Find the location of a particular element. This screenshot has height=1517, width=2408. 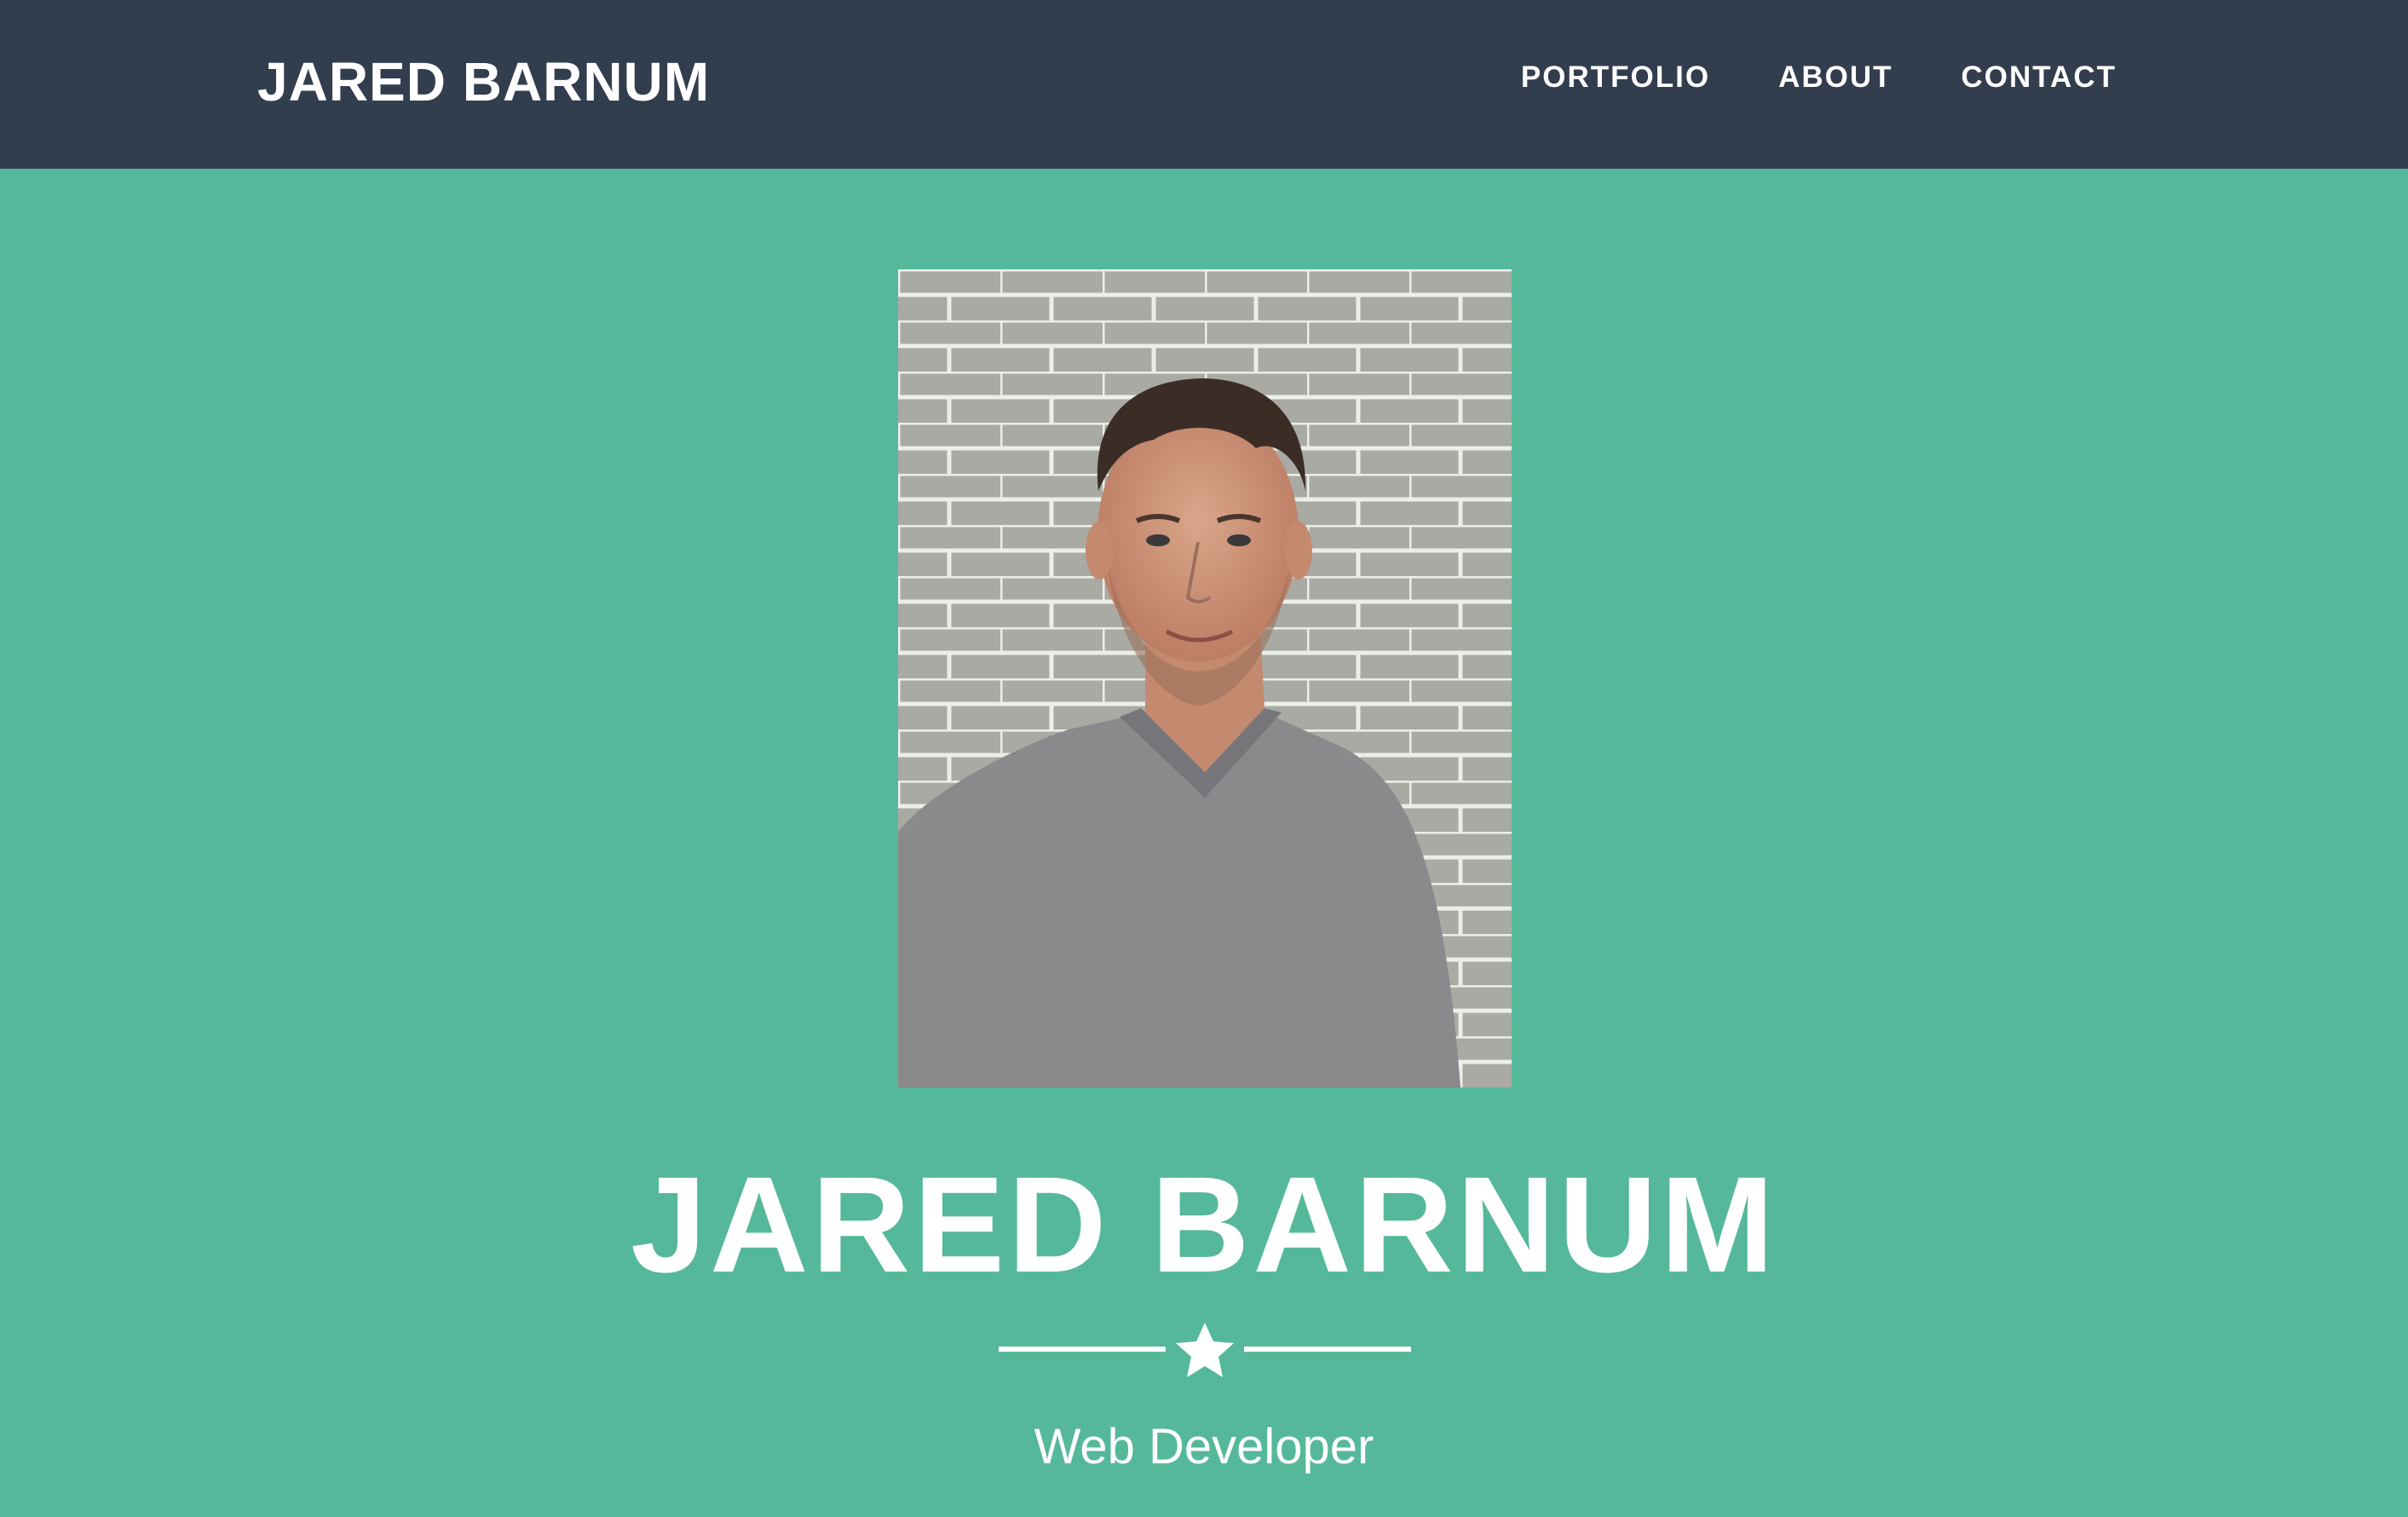

navbar: JARED BARNUM PORTFOLIO ABOUT CONTACT is located at coordinates (1204, 84).